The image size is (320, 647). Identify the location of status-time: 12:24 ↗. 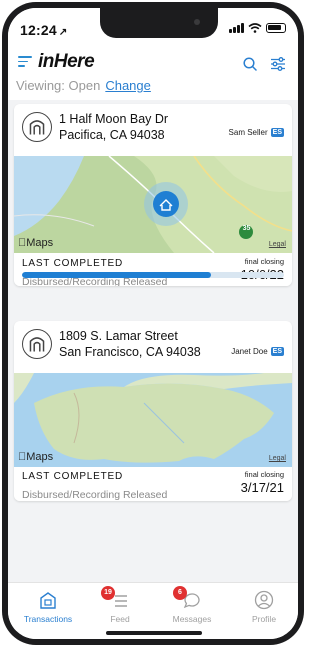
(43, 30).